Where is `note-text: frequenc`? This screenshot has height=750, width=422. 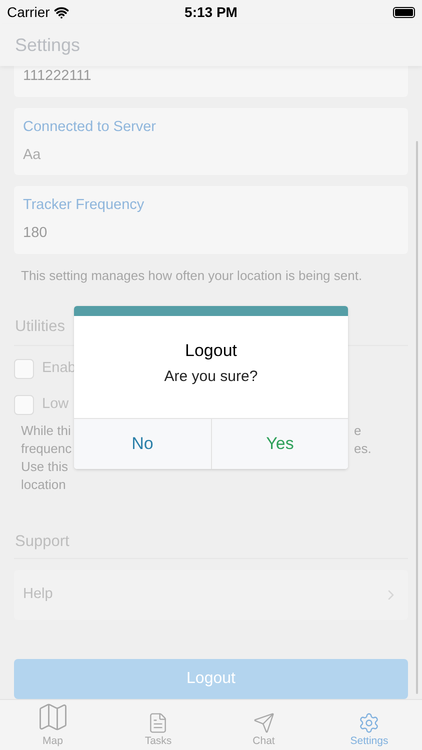 note-text: frequenc is located at coordinates (46, 449).